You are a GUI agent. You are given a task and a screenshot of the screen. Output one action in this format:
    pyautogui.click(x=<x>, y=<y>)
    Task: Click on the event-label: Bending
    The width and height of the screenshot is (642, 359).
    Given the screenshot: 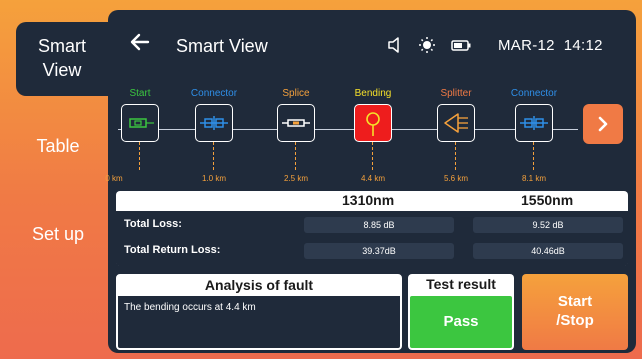 What is the action you would take?
    pyautogui.click(x=373, y=93)
    